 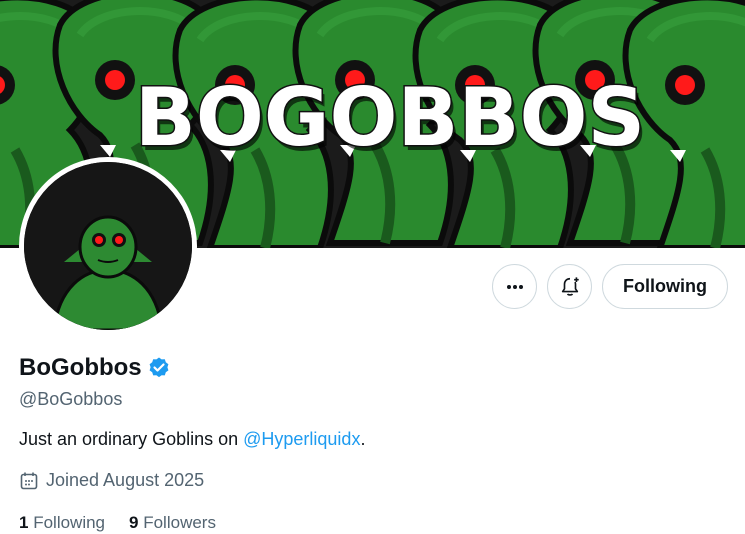 I want to click on banner-title: BOGOBBOS, so click(x=390, y=117).